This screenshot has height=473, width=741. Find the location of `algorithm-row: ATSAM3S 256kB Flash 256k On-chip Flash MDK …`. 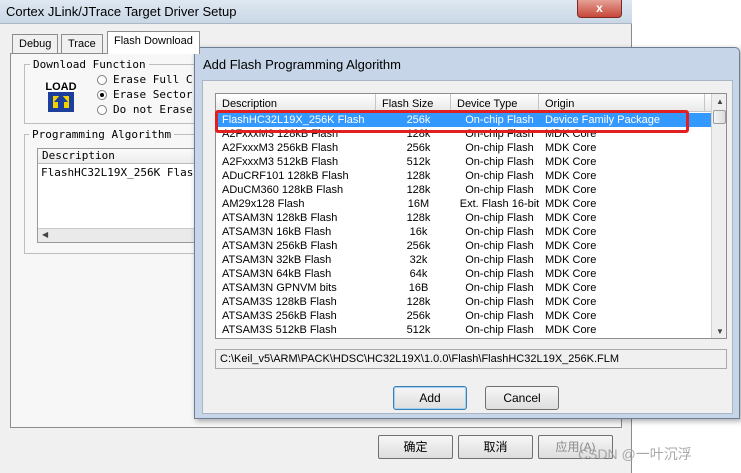

algorithm-row: ATSAM3S 256kB Flash 256k On-chip Flash MDK … is located at coordinates (463, 316).